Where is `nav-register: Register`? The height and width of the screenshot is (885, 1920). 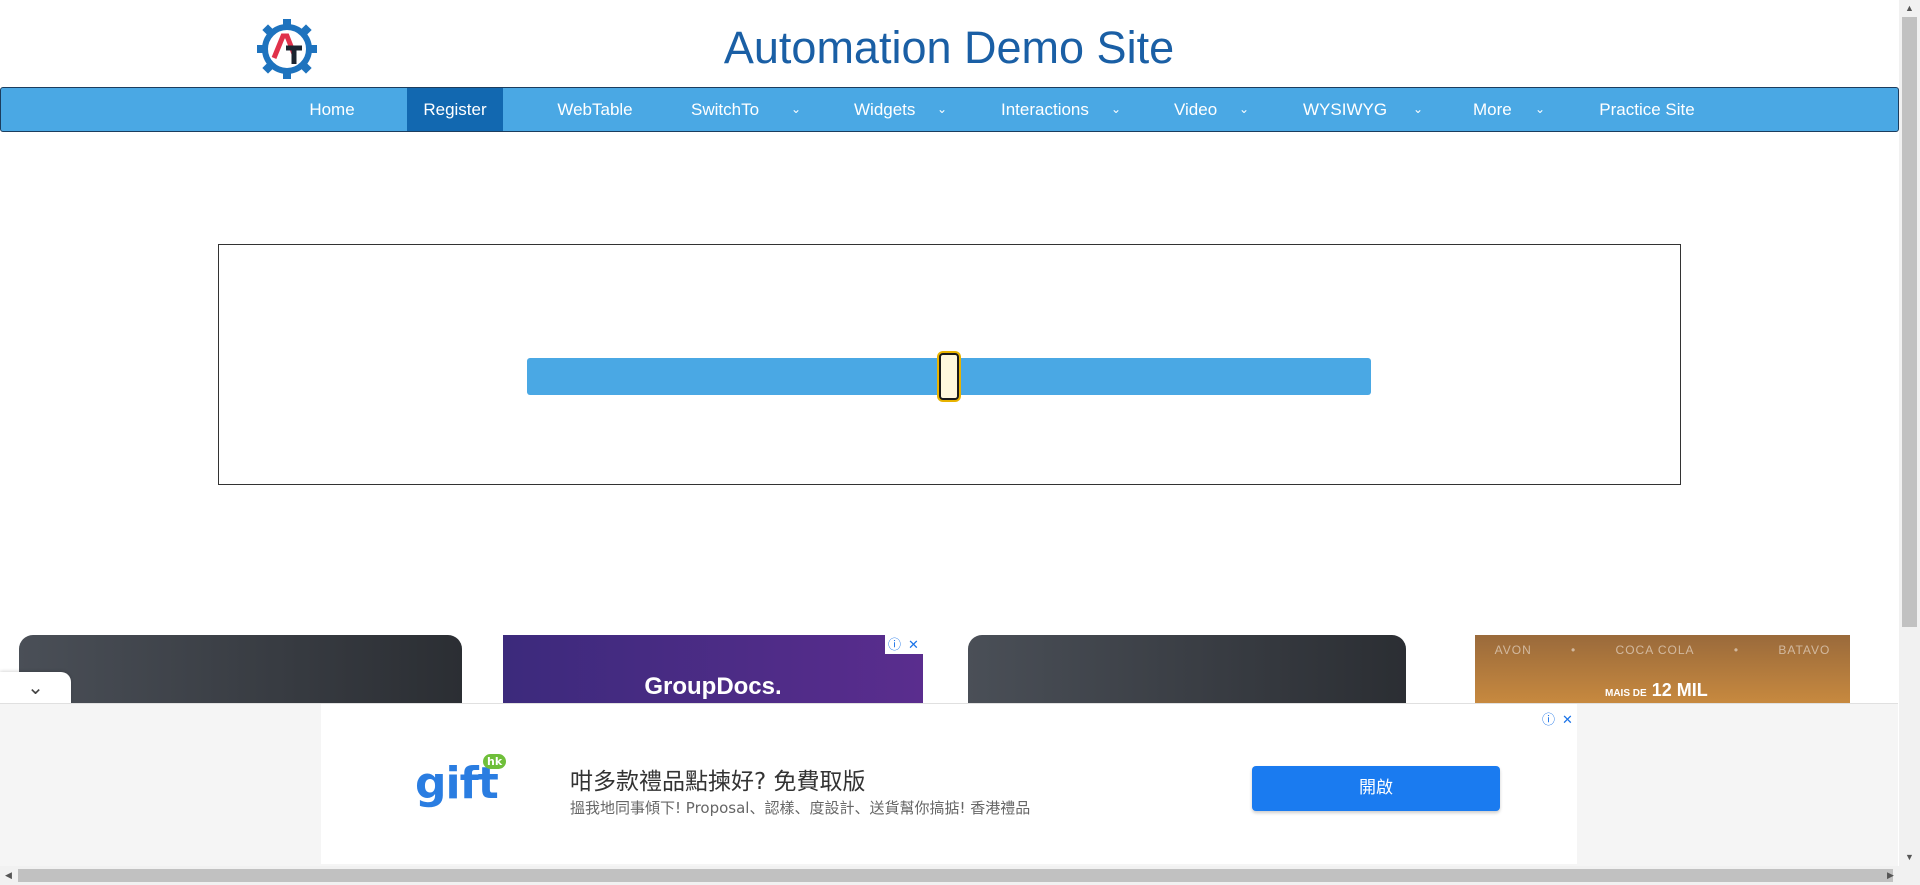 nav-register: Register is located at coordinates (455, 109).